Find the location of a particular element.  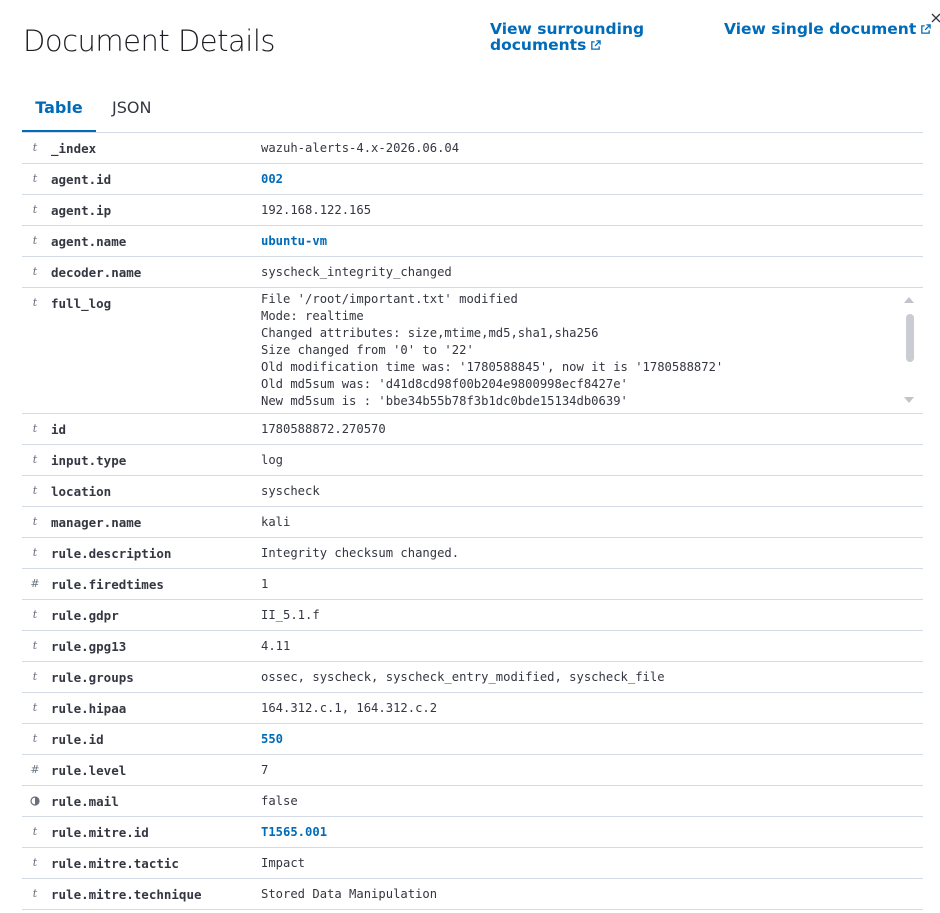

table-row: t location syscheck is located at coordinates (472, 491).